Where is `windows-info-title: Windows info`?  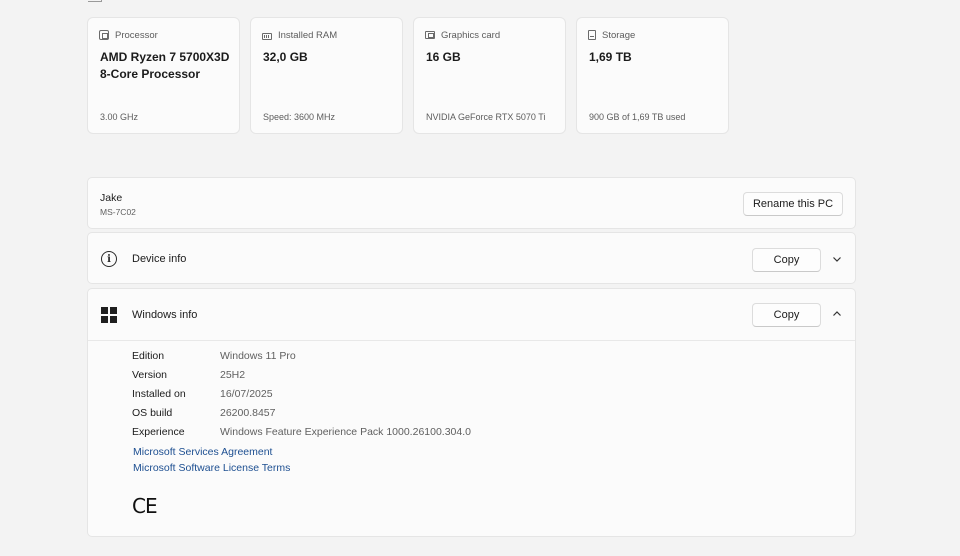
windows-info-title: Windows info is located at coordinates (164, 315).